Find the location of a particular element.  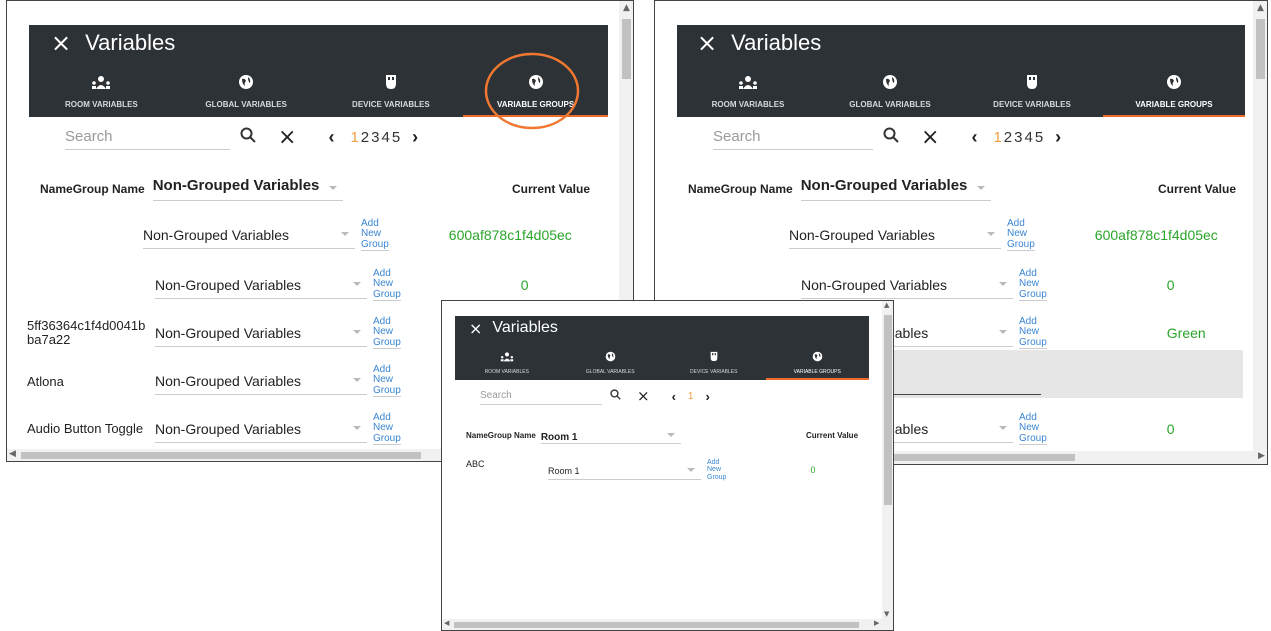

pagination: ‹ 1 2 3 4 5 › is located at coordinates (373, 137).